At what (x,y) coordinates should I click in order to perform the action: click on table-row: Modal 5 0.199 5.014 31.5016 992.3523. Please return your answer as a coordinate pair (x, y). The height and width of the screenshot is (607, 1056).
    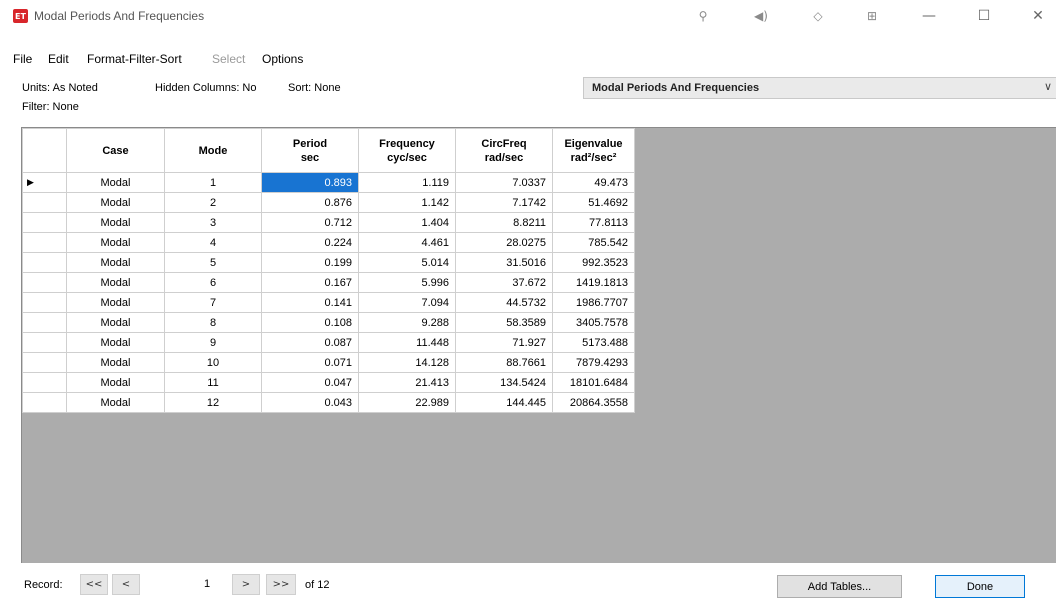
    Looking at the image, I should click on (328, 262).